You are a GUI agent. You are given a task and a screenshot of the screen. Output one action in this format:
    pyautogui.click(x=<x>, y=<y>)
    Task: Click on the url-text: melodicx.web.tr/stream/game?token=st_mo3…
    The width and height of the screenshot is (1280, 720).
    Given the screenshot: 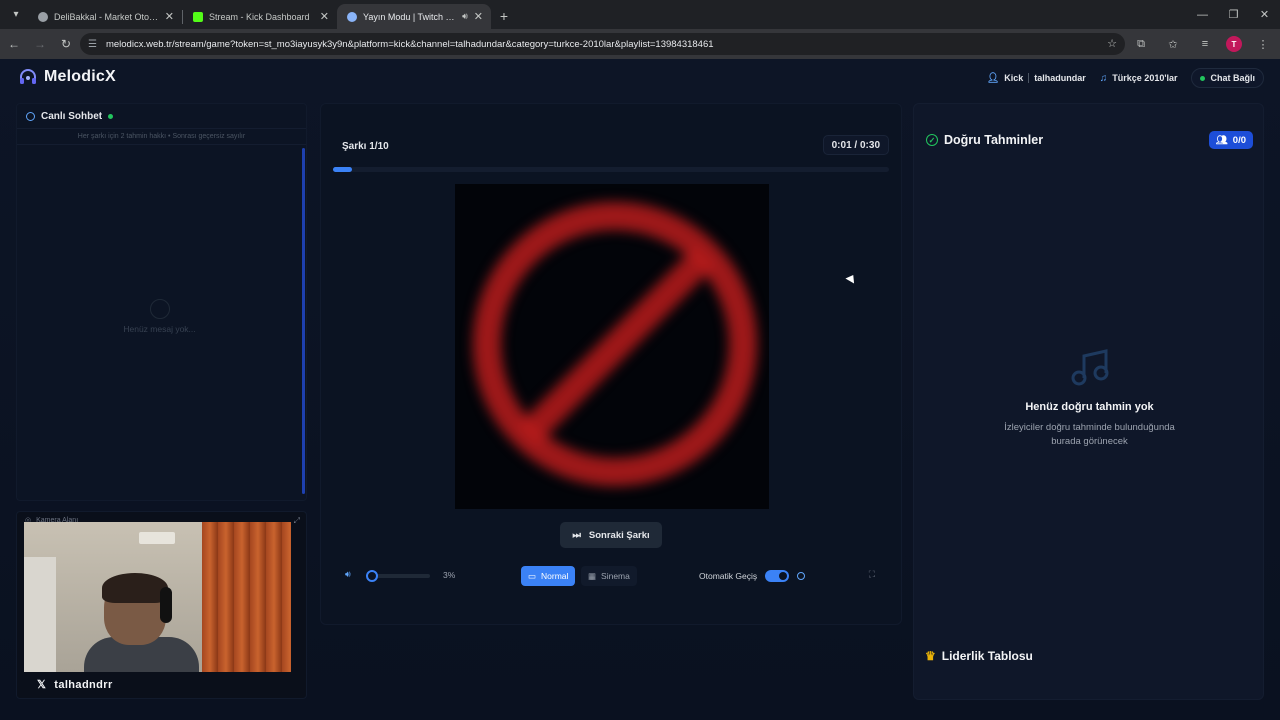 What is the action you would take?
    pyautogui.click(x=409, y=44)
    